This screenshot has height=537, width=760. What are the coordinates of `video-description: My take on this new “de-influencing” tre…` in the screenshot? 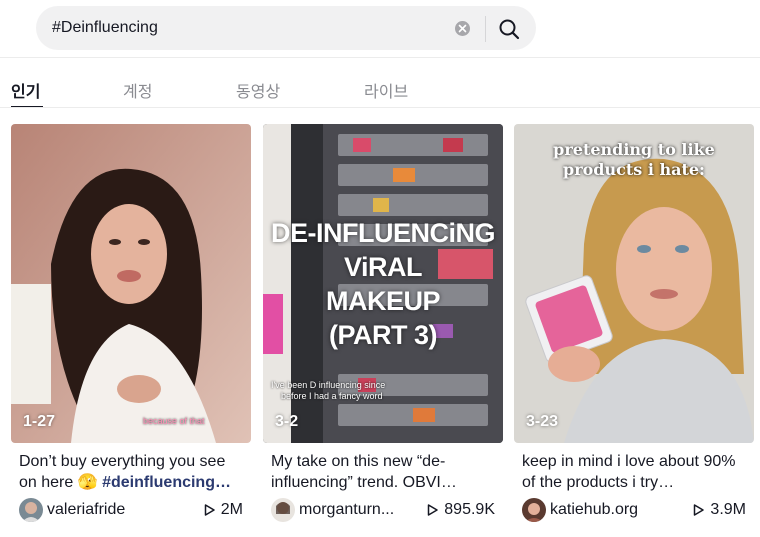 It's located at (364, 472).